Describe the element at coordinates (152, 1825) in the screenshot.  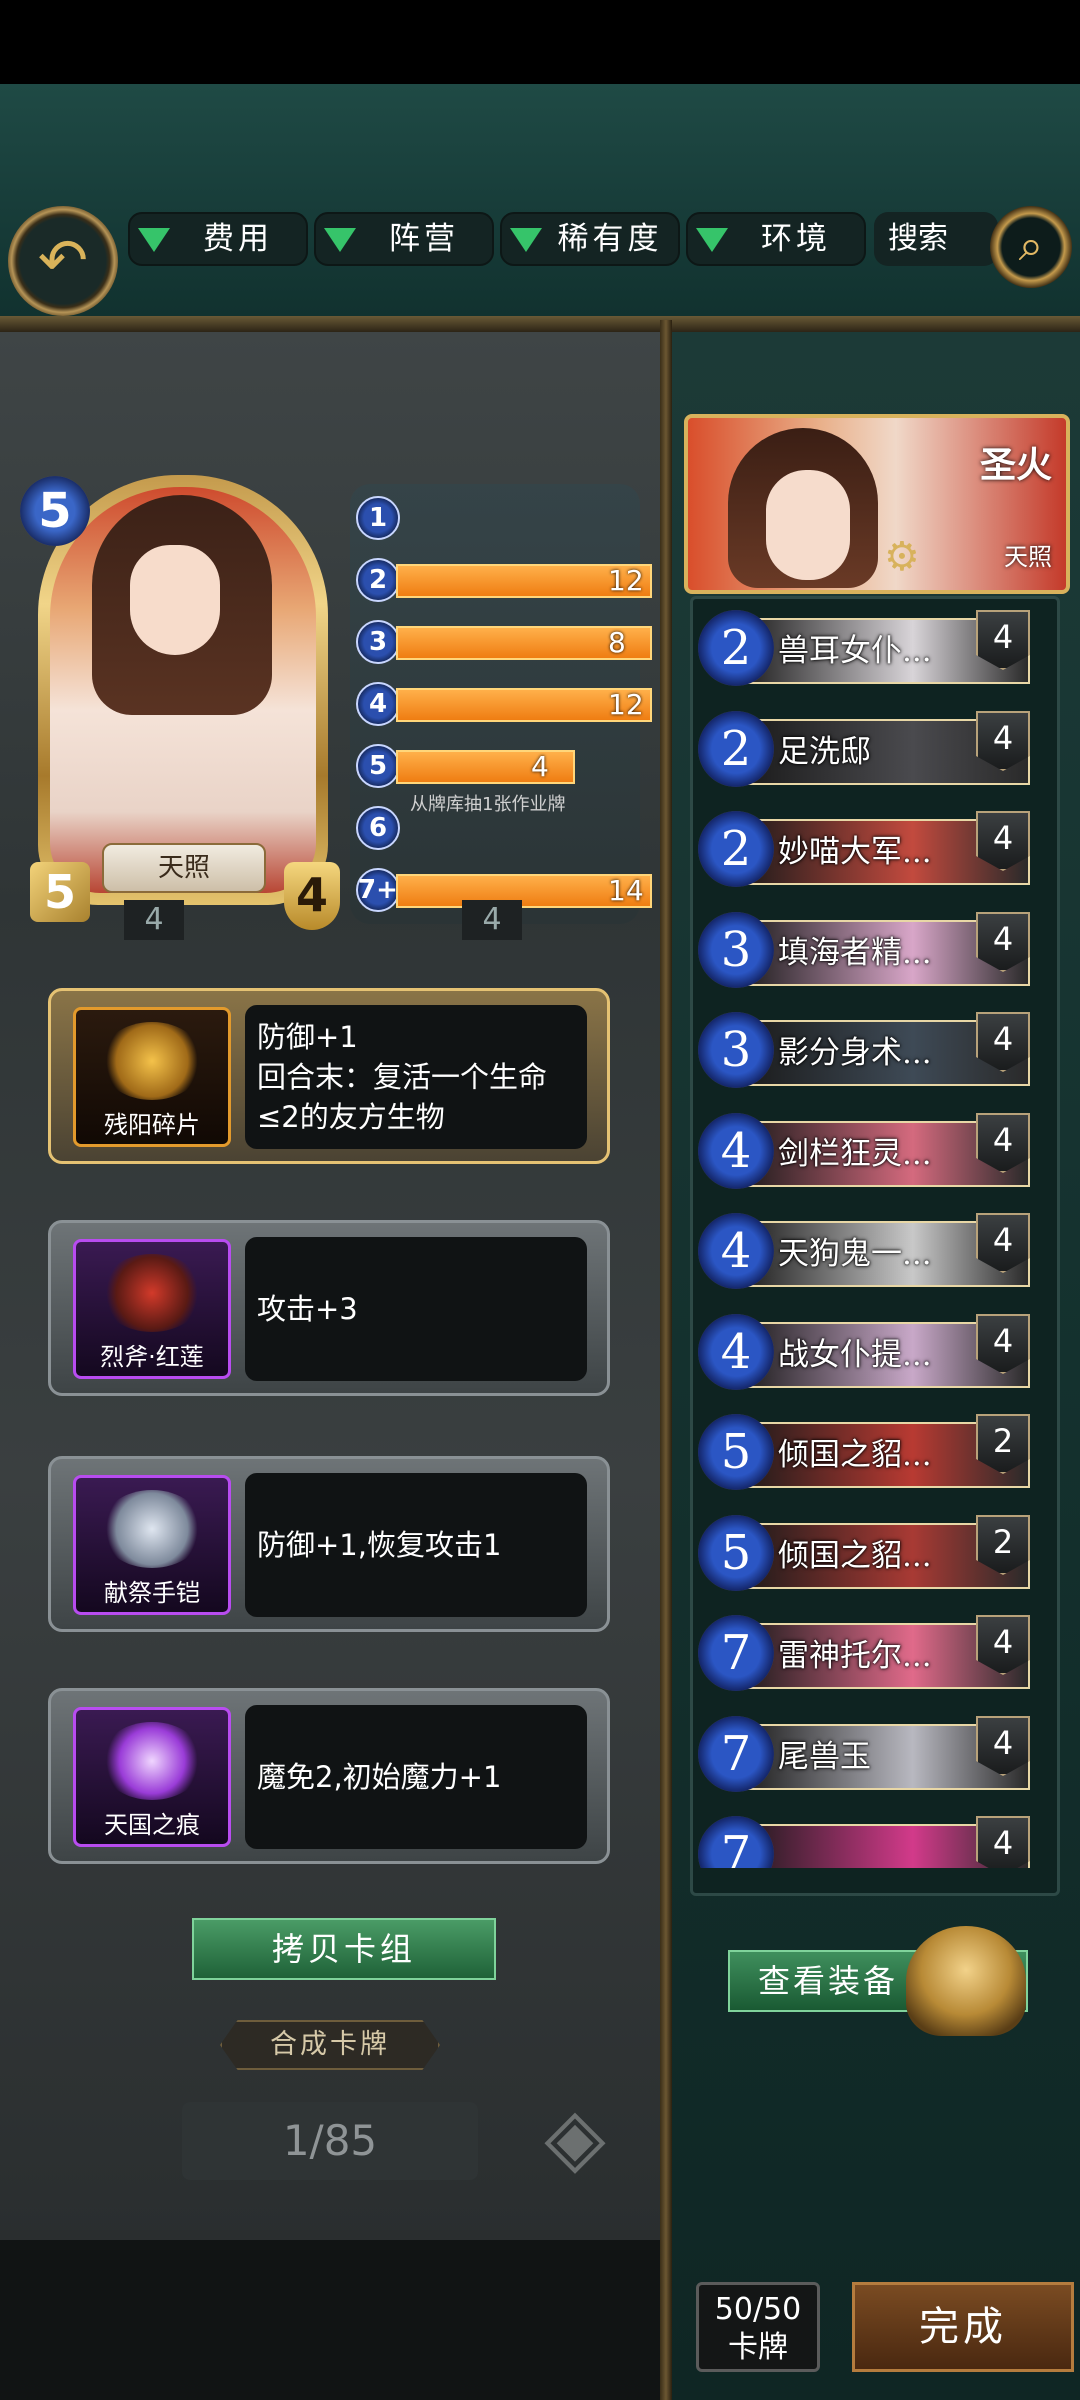
I see `equipment-name: 天国之痕` at that location.